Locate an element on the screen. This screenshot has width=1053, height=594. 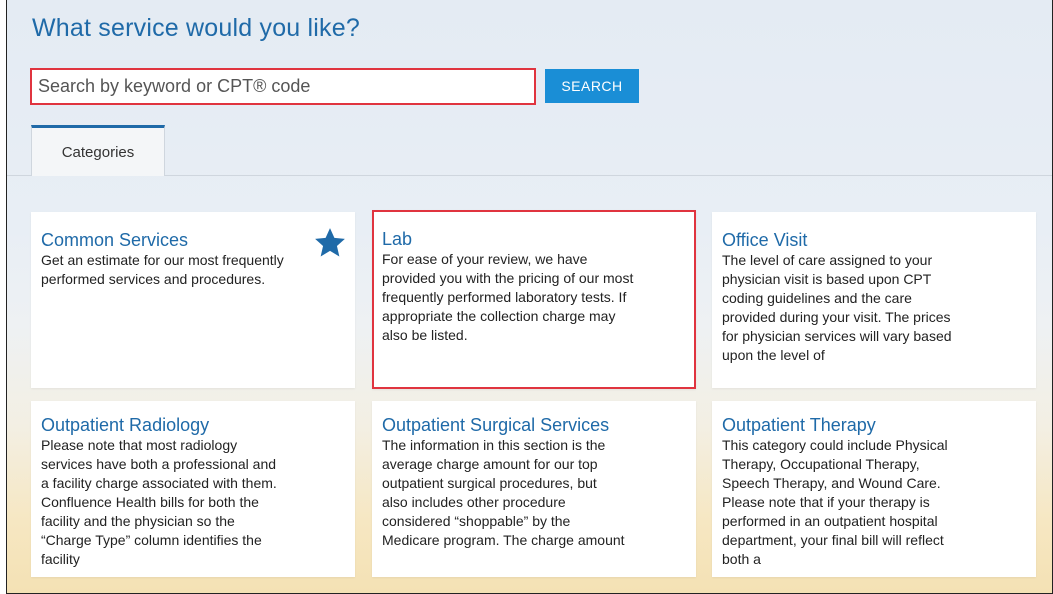
tab-label: Categories is located at coordinates (98, 152).